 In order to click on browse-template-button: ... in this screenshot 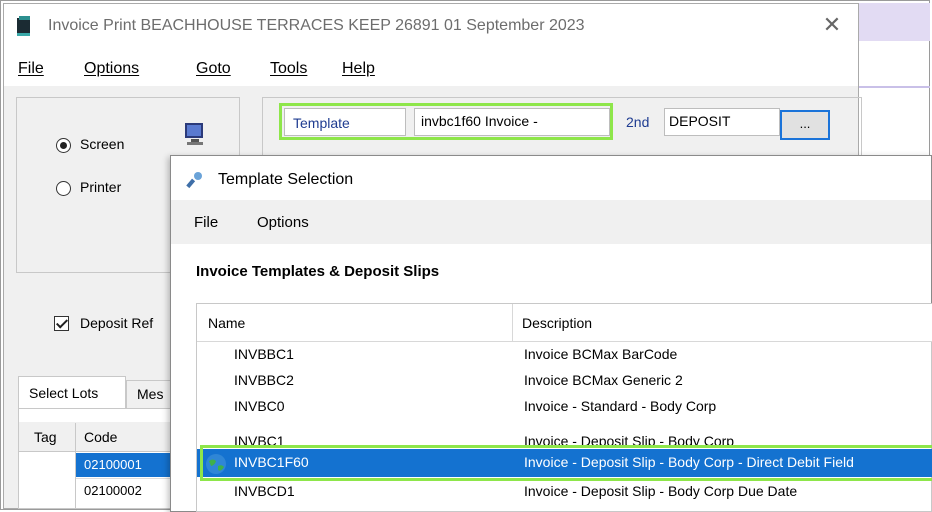, I will do `click(805, 125)`.